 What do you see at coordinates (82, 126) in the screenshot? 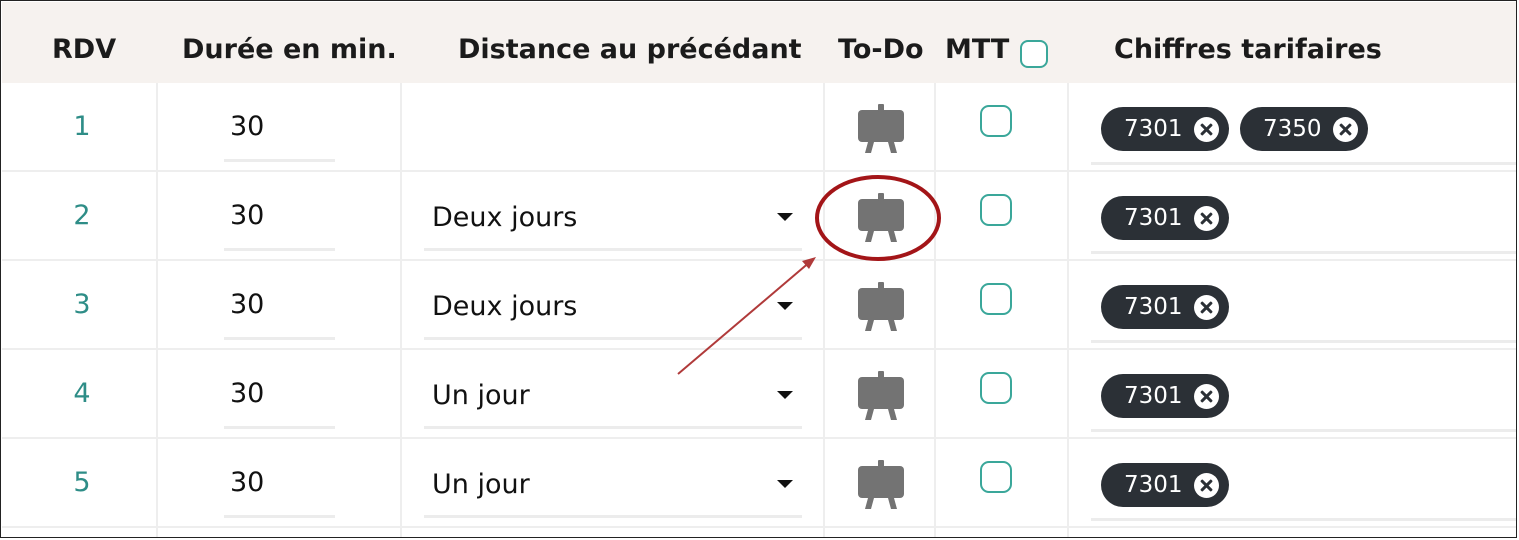
I see `row-number: 1` at bounding box center [82, 126].